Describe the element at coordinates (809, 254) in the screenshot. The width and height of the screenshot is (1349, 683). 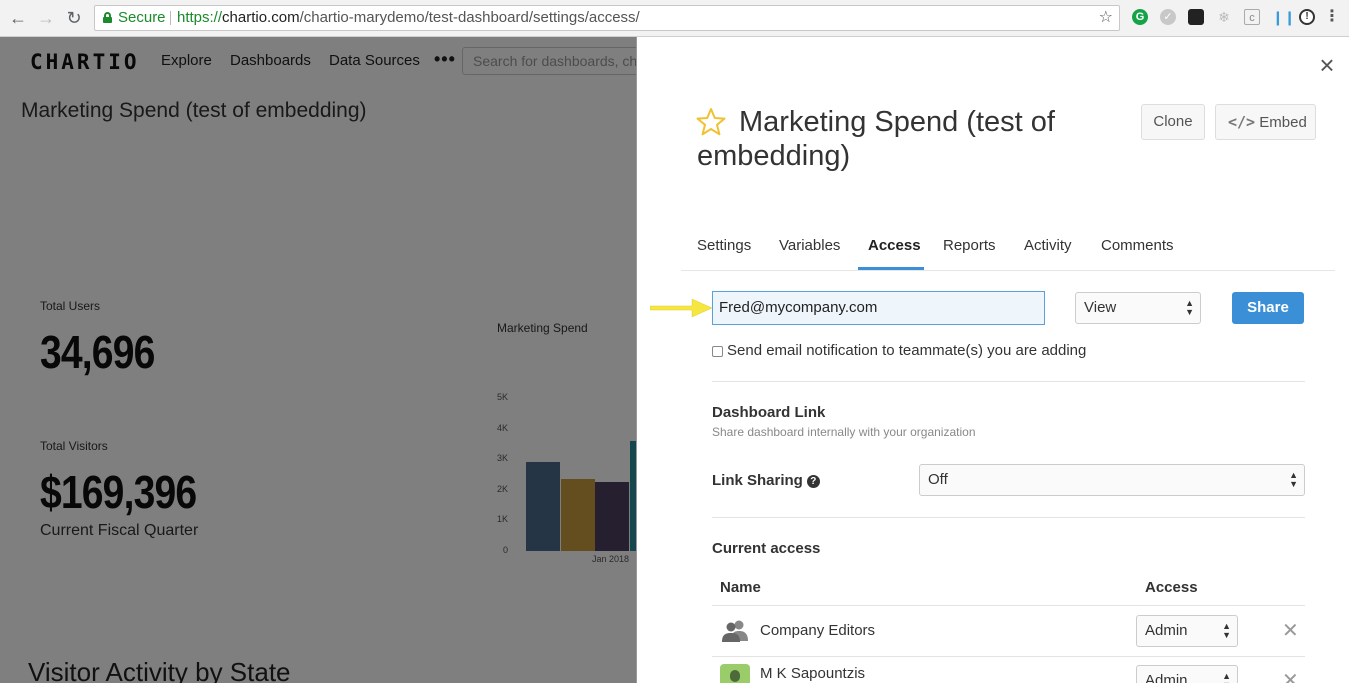
I see `tab-variables: Variables` at that location.